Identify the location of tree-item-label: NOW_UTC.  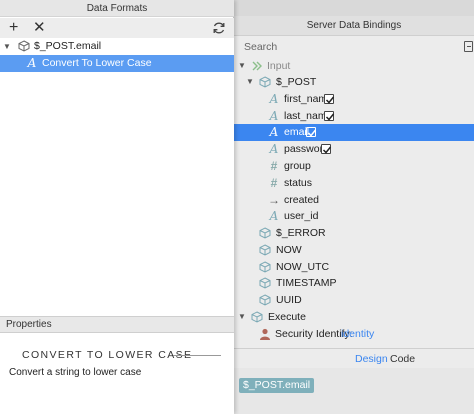
(303, 267).